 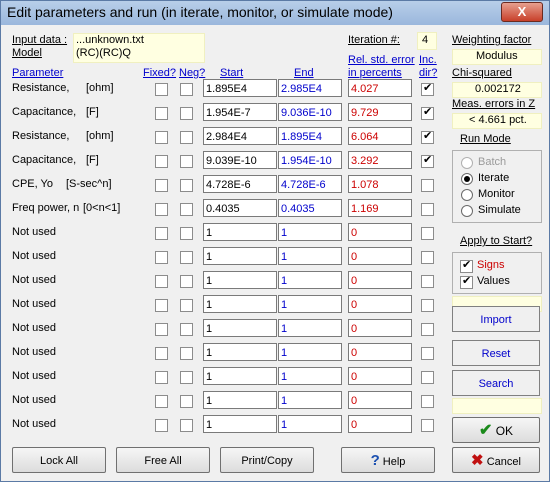 What do you see at coordinates (522, 12) in the screenshot?
I see `close-button: X` at bounding box center [522, 12].